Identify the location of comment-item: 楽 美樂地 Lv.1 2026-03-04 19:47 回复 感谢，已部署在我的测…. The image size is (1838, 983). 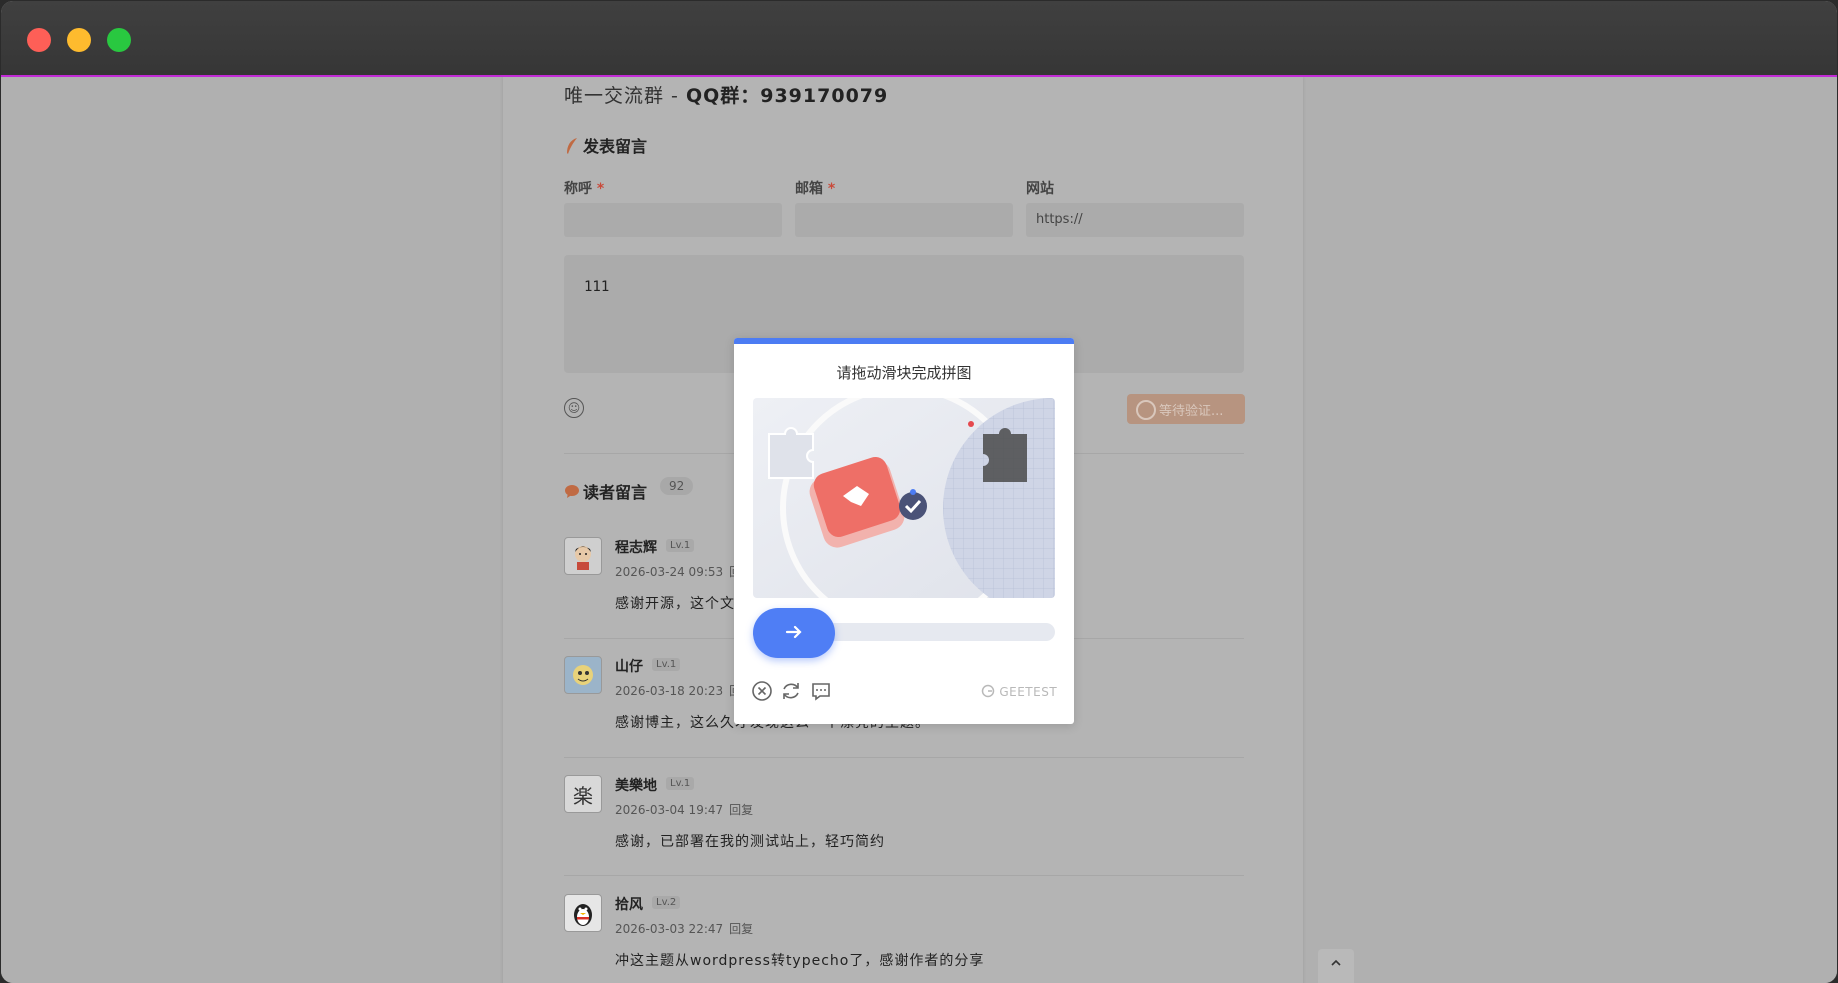
(904, 828).